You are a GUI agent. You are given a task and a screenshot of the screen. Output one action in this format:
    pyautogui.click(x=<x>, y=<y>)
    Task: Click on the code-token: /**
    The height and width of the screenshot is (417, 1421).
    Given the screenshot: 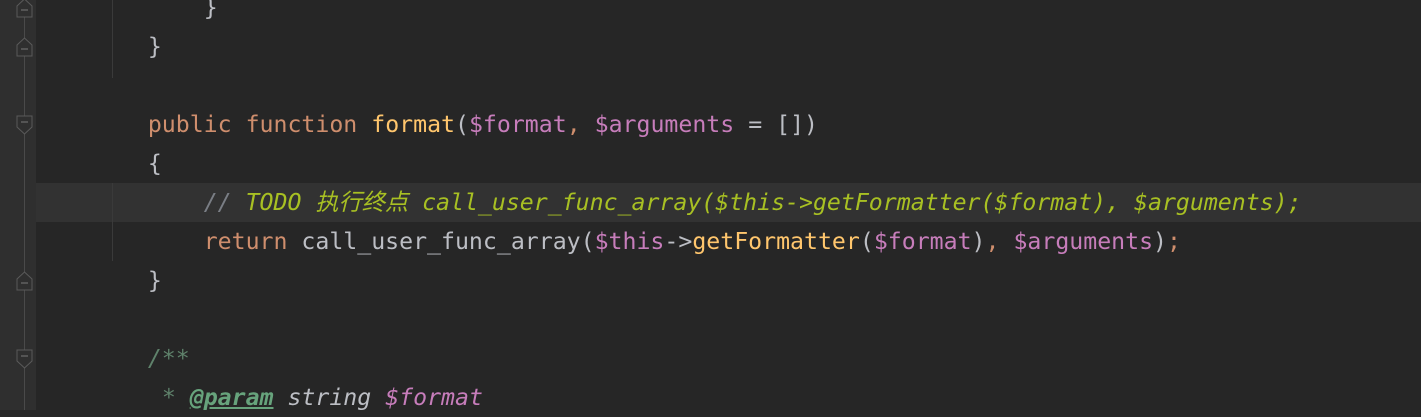 What is the action you would take?
    pyautogui.click(x=168, y=358)
    